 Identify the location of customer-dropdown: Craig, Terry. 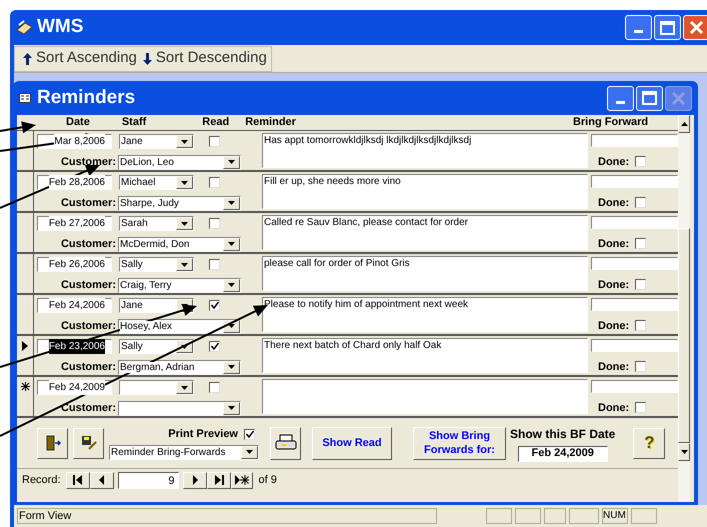
(179, 285).